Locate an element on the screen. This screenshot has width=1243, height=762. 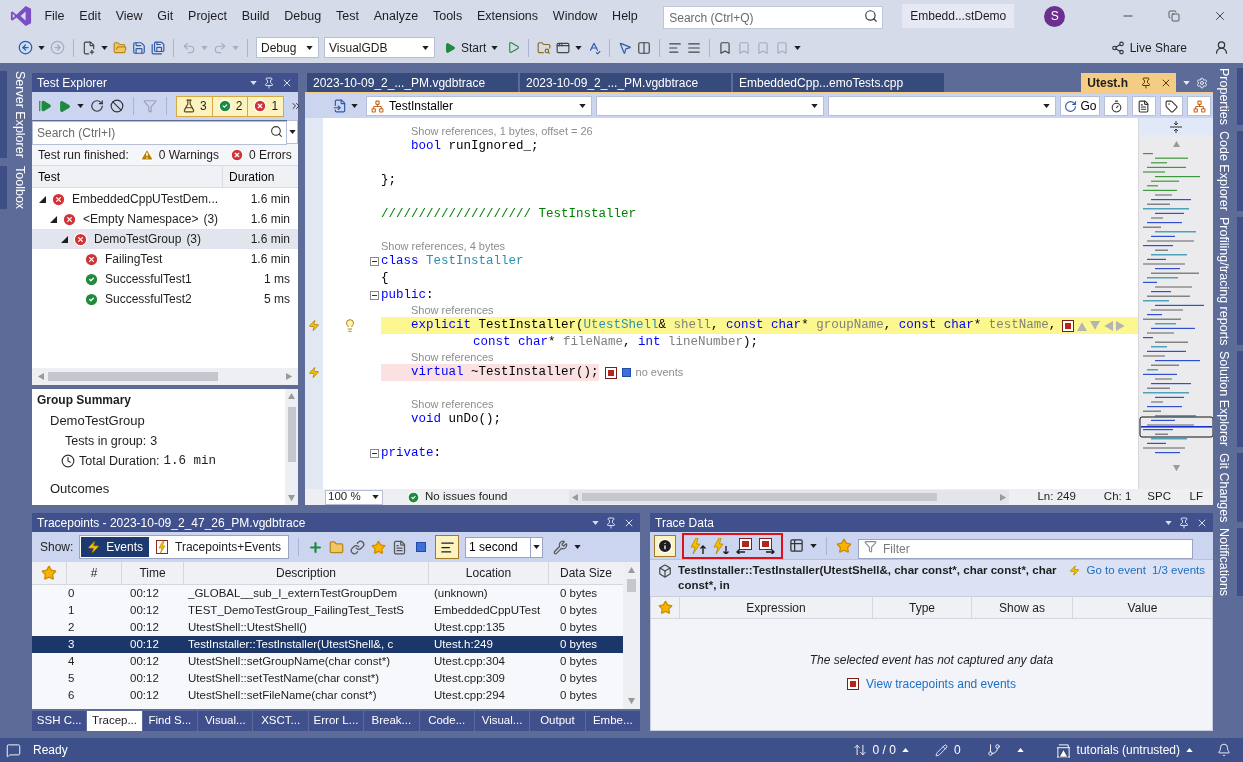
menu-item: Git is located at coordinates (165, 16).